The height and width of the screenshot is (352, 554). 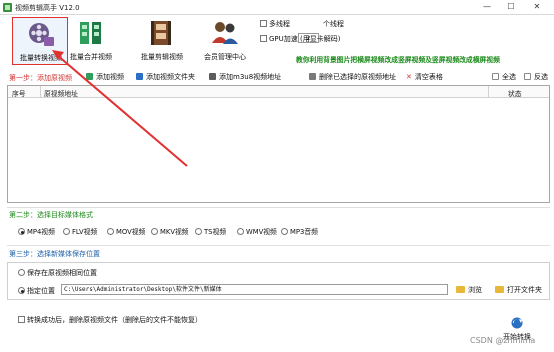 What do you see at coordinates (333, 24) in the screenshot?
I see `thread-unit-label: 个线程` at bounding box center [333, 24].